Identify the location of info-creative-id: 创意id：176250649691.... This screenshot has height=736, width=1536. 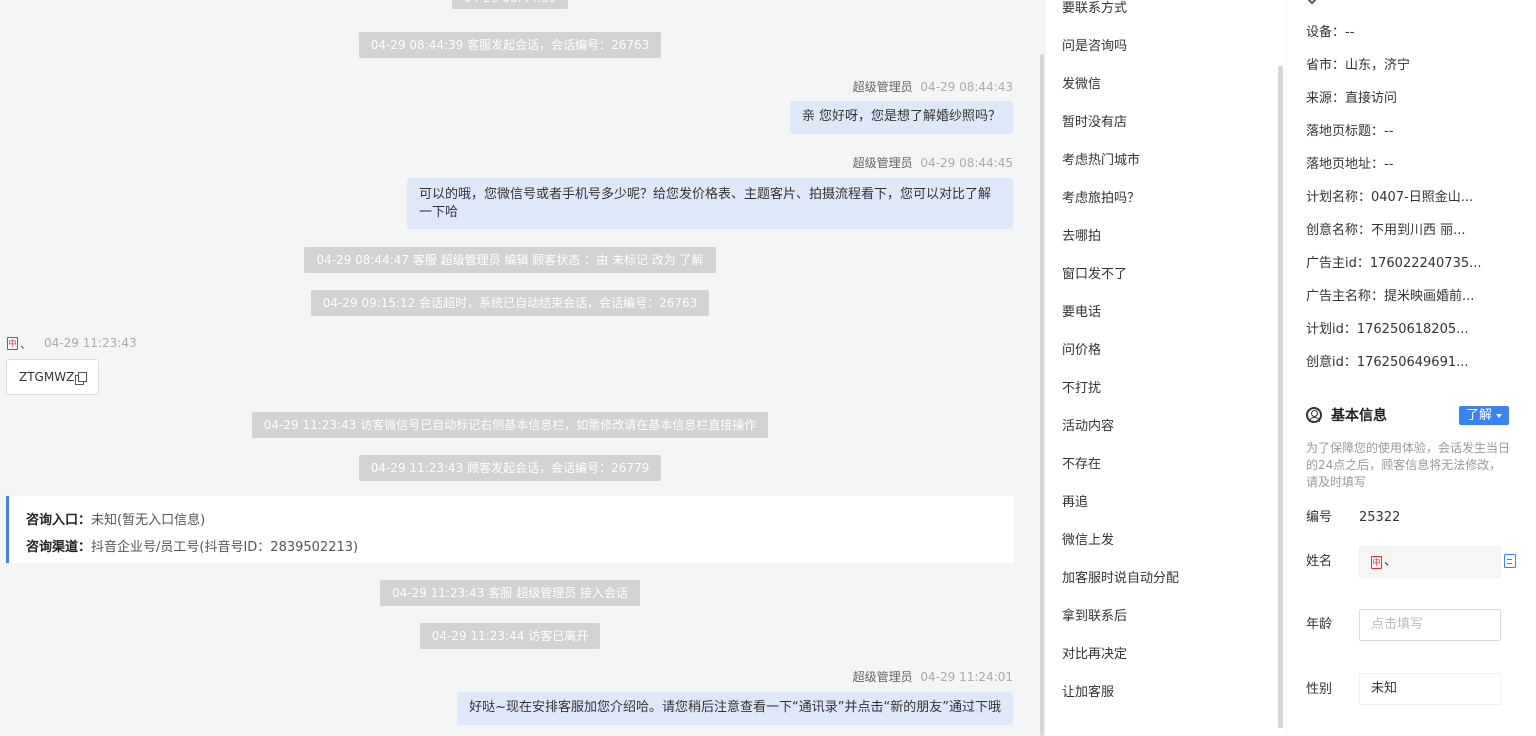
(1387, 362).